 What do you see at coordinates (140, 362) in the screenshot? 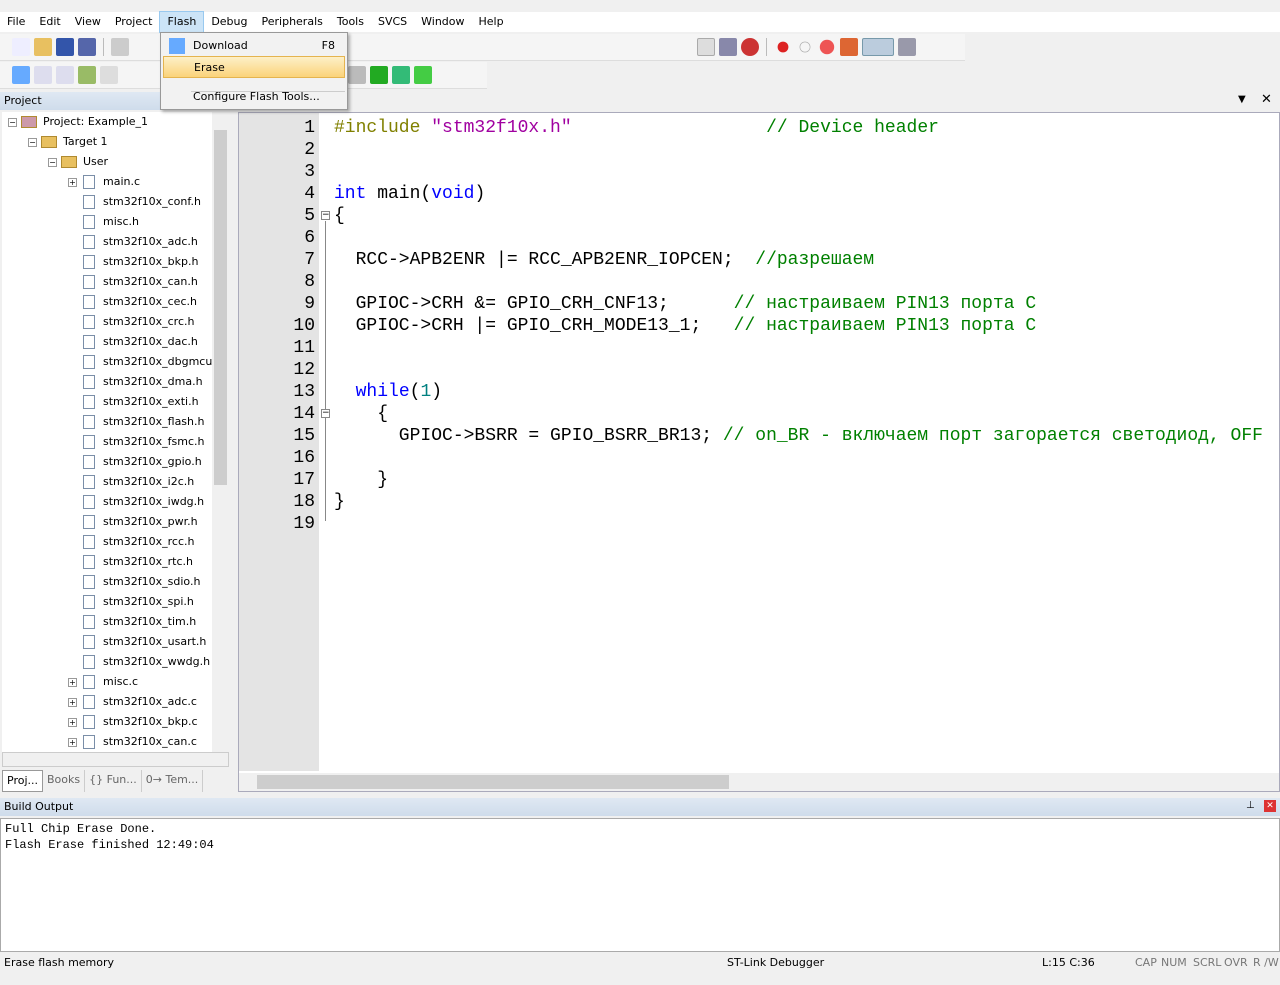
I see `tree-file: stm32f10x_dbgmcu.` at bounding box center [140, 362].